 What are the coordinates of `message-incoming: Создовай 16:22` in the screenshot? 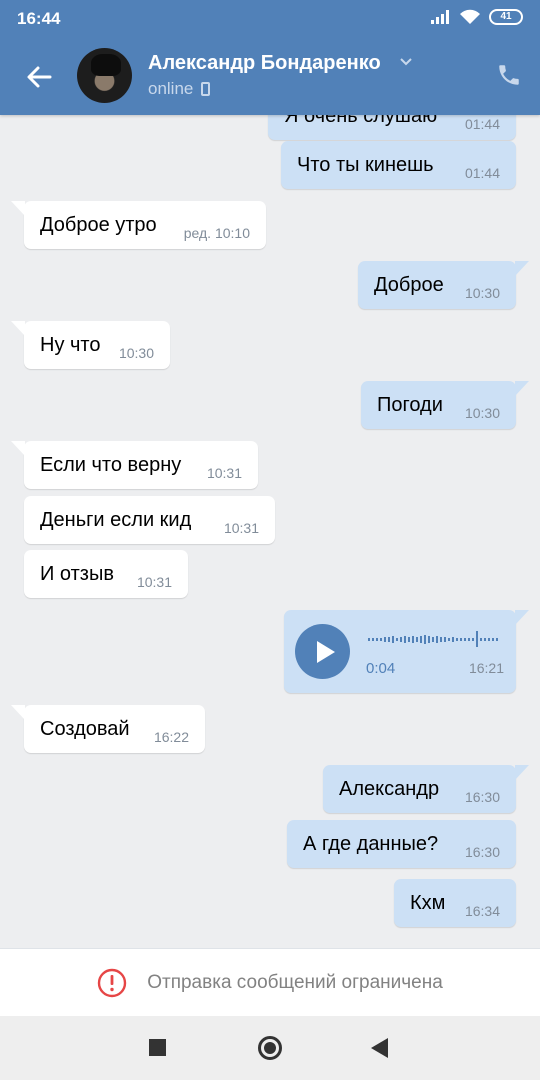 It's located at (108, 729).